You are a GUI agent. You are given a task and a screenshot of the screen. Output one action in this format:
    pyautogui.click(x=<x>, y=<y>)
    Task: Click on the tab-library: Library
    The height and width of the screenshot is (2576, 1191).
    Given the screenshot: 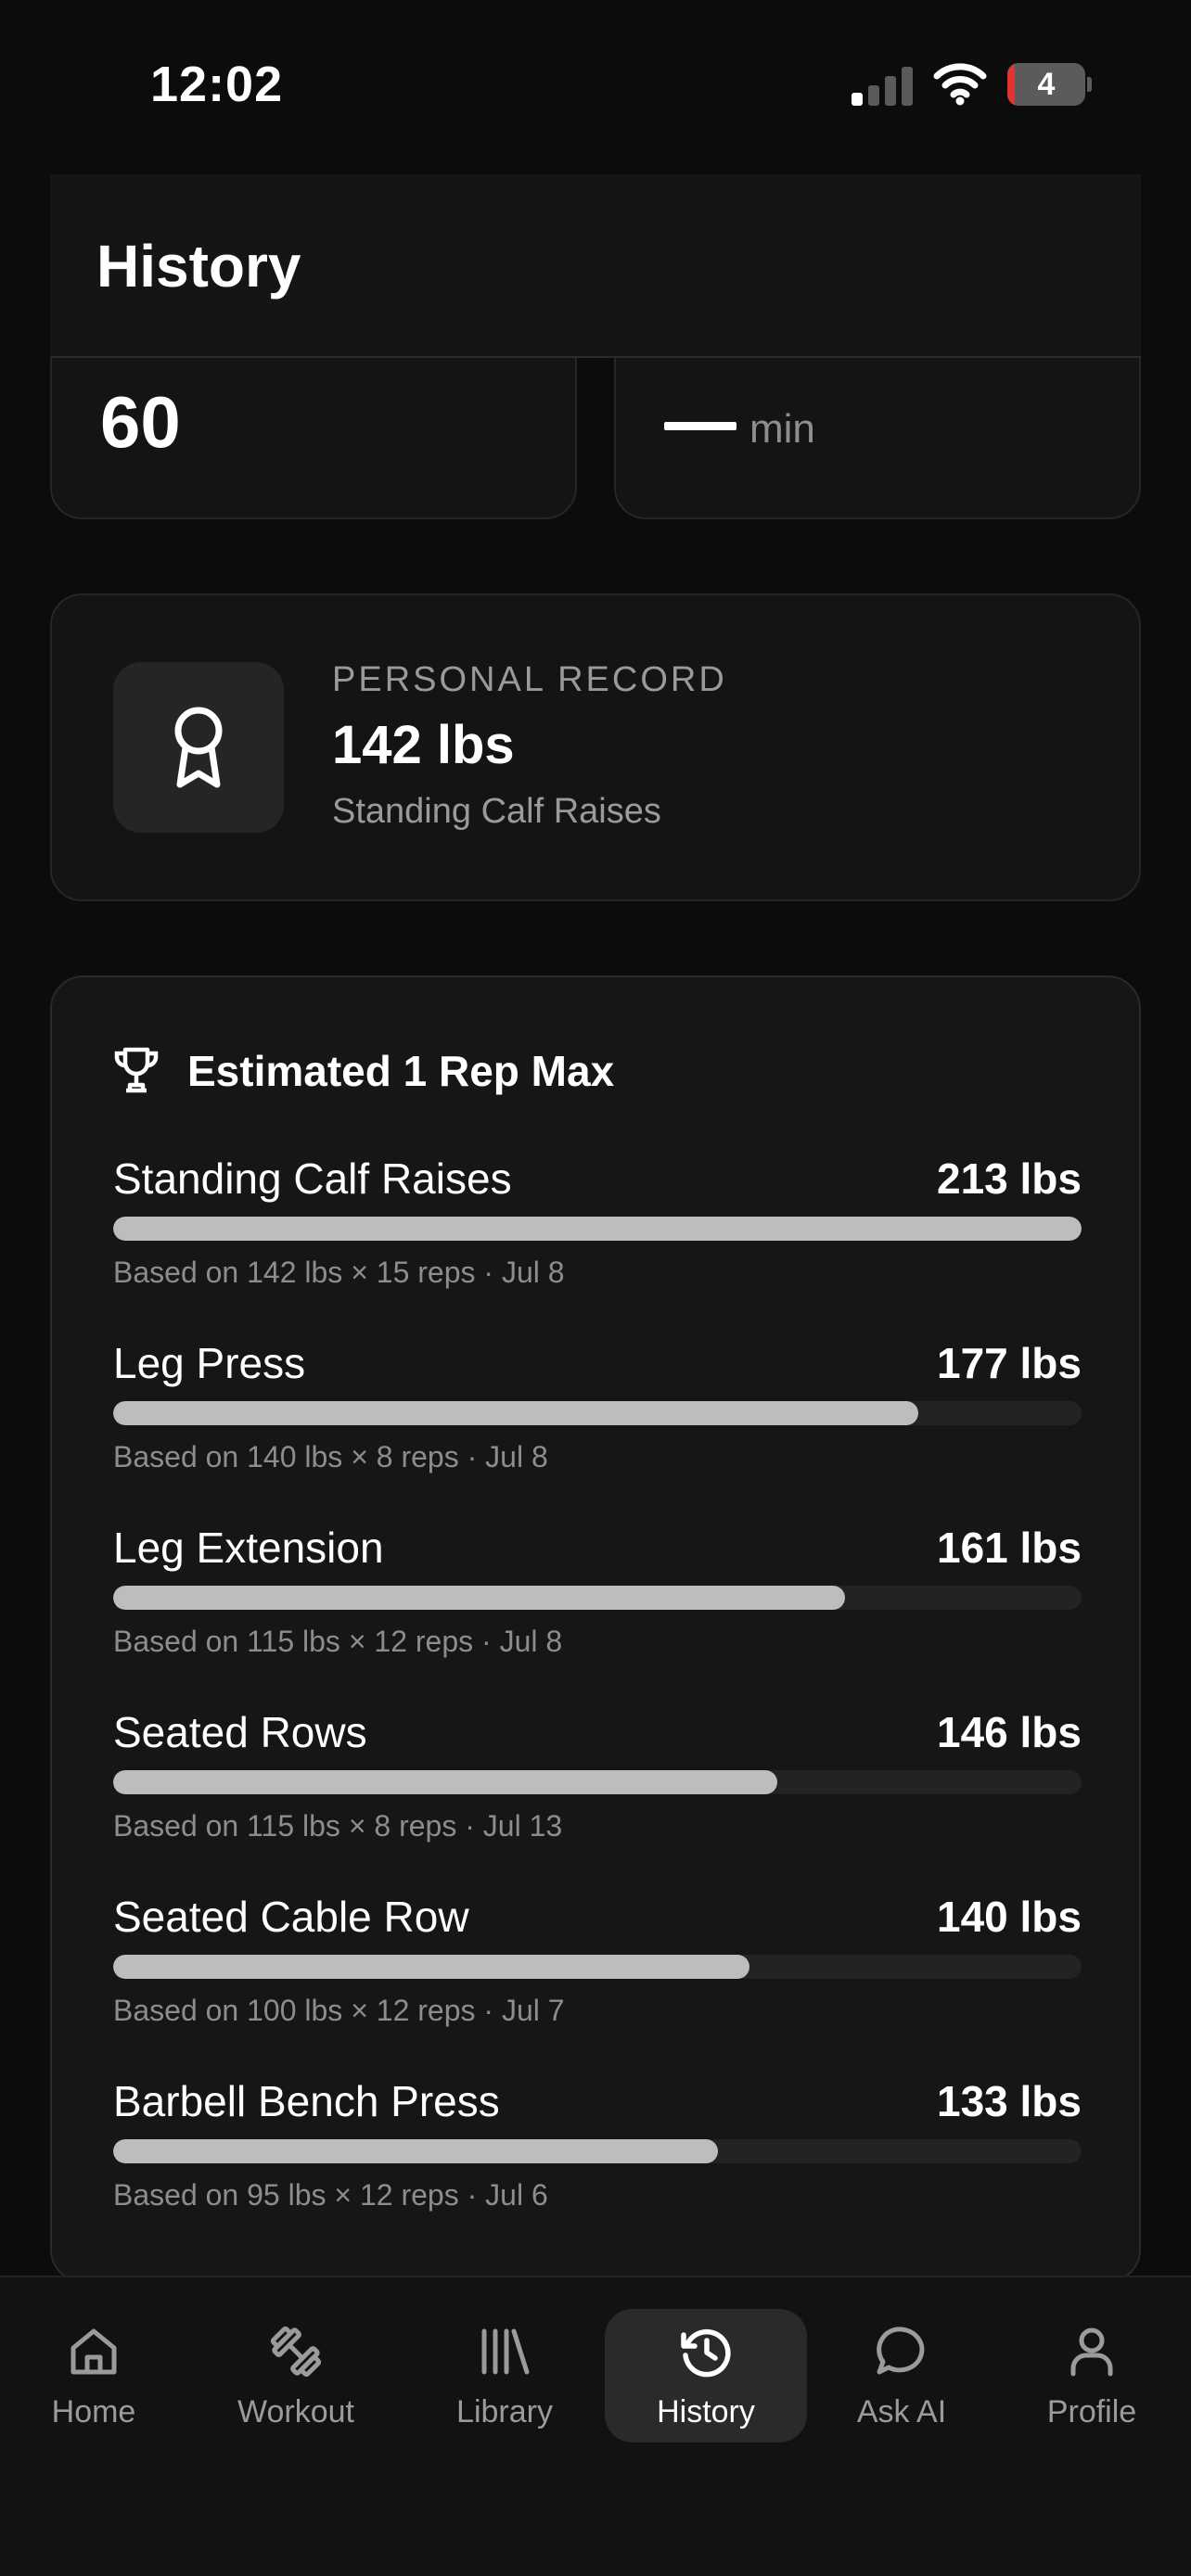 What is the action you would take?
    pyautogui.click(x=504, y=2375)
    